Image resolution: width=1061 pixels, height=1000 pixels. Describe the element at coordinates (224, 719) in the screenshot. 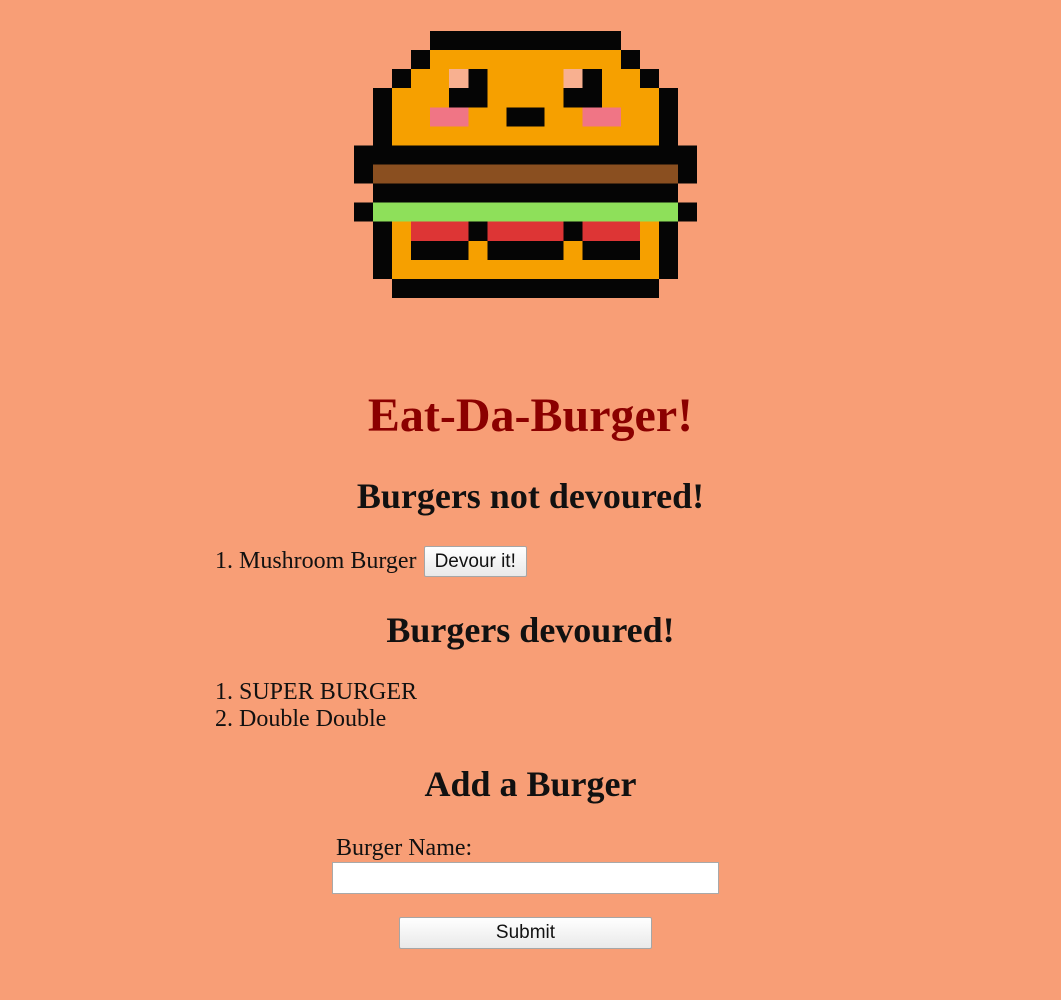

I see `list-item-number: 2.` at that location.